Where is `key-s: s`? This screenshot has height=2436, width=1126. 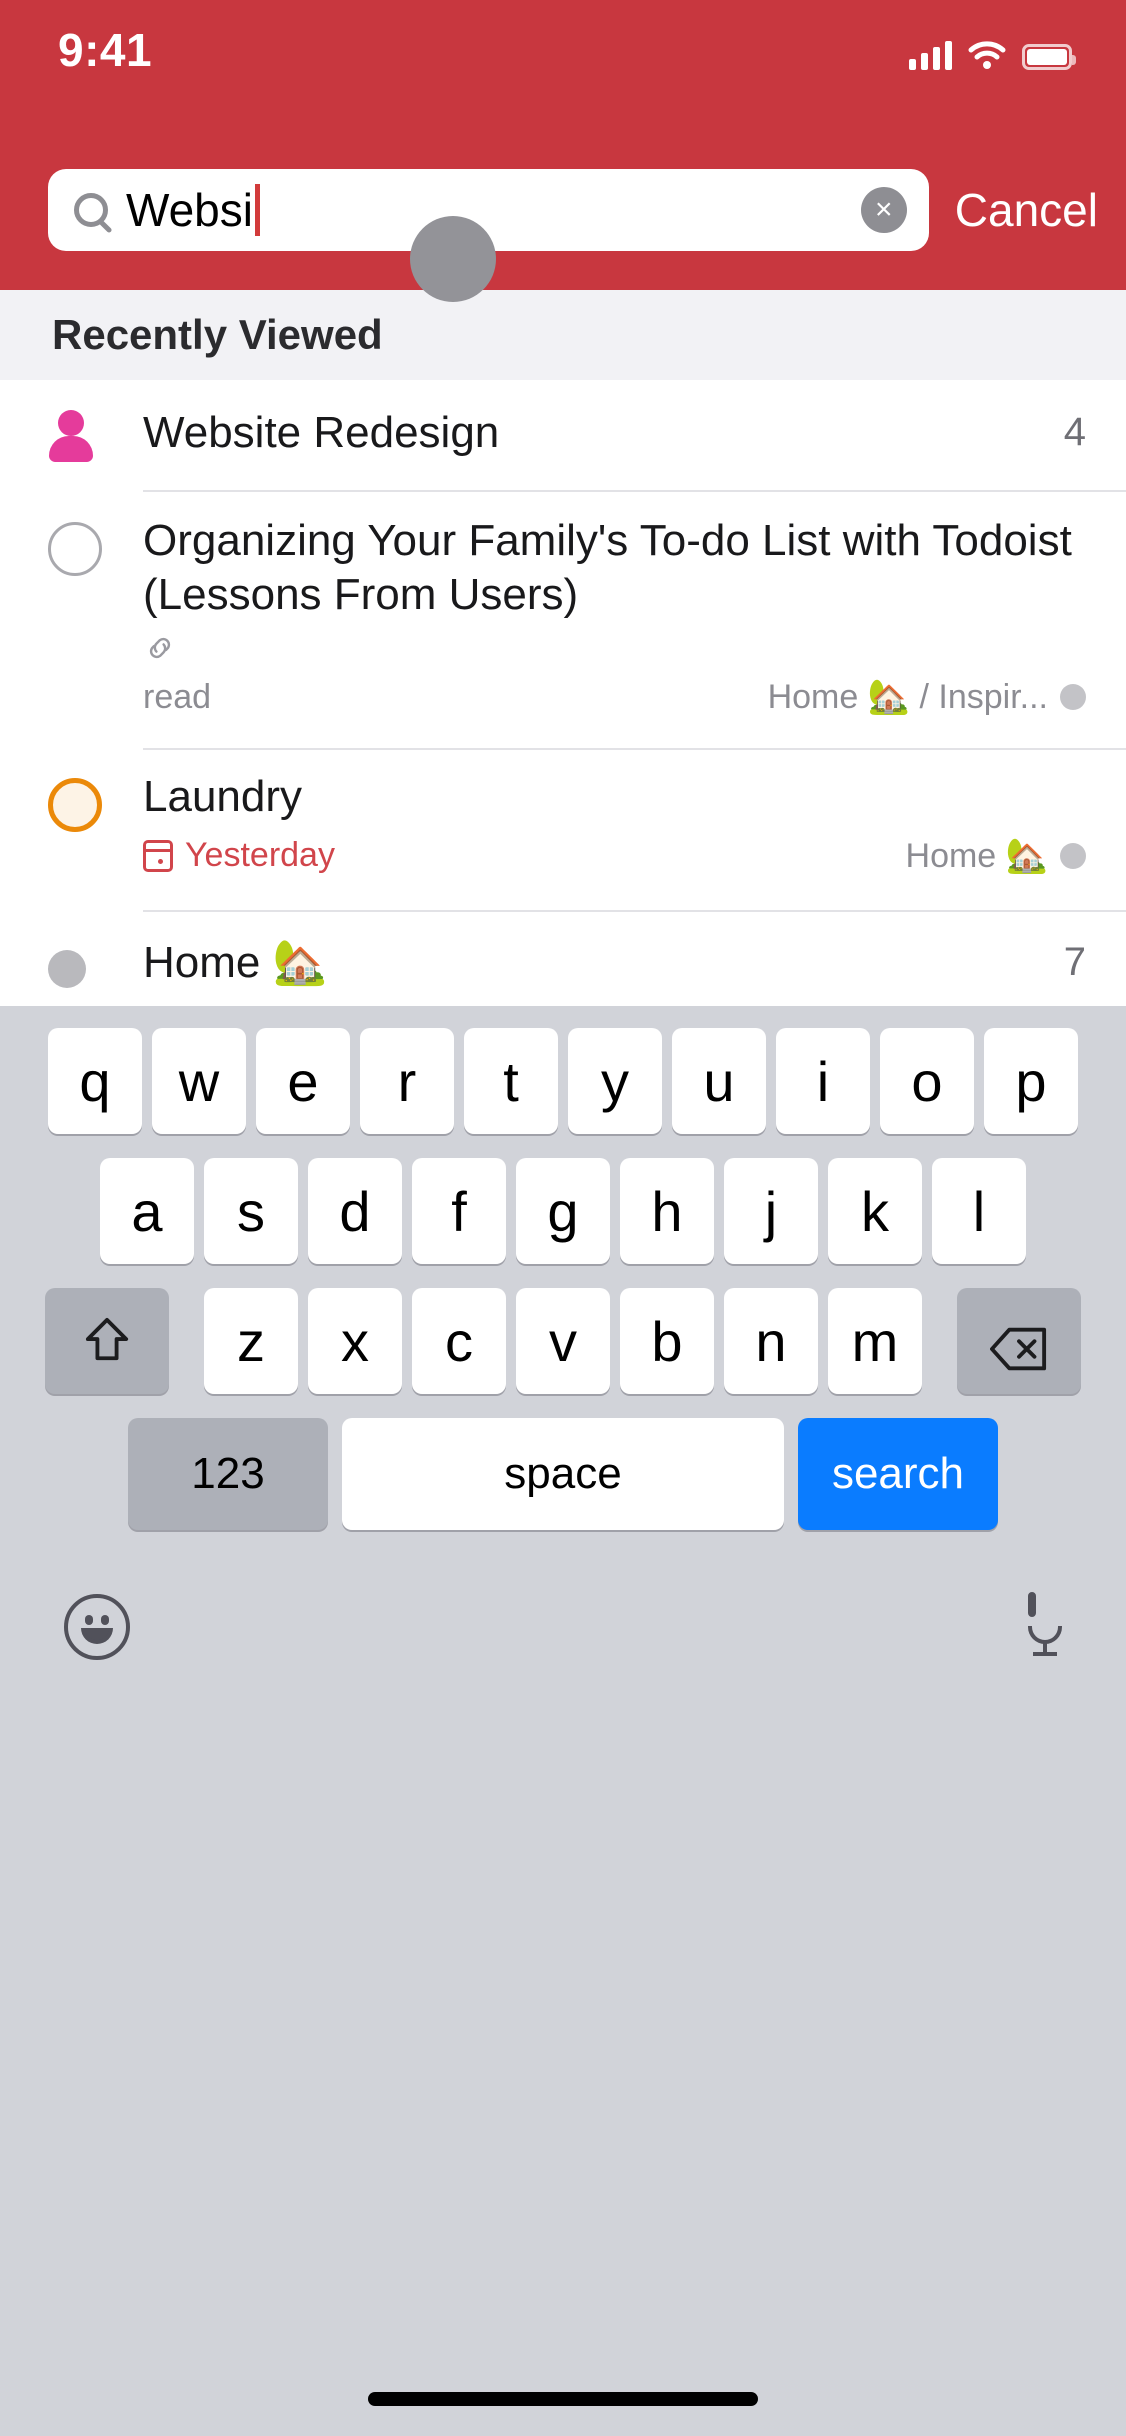
key-s: s is located at coordinates (251, 1211).